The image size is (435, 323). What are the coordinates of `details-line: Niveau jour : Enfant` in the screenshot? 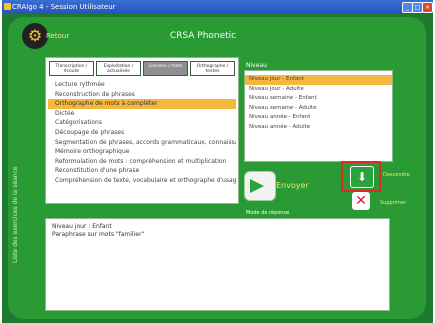 It's located at (82, 226).